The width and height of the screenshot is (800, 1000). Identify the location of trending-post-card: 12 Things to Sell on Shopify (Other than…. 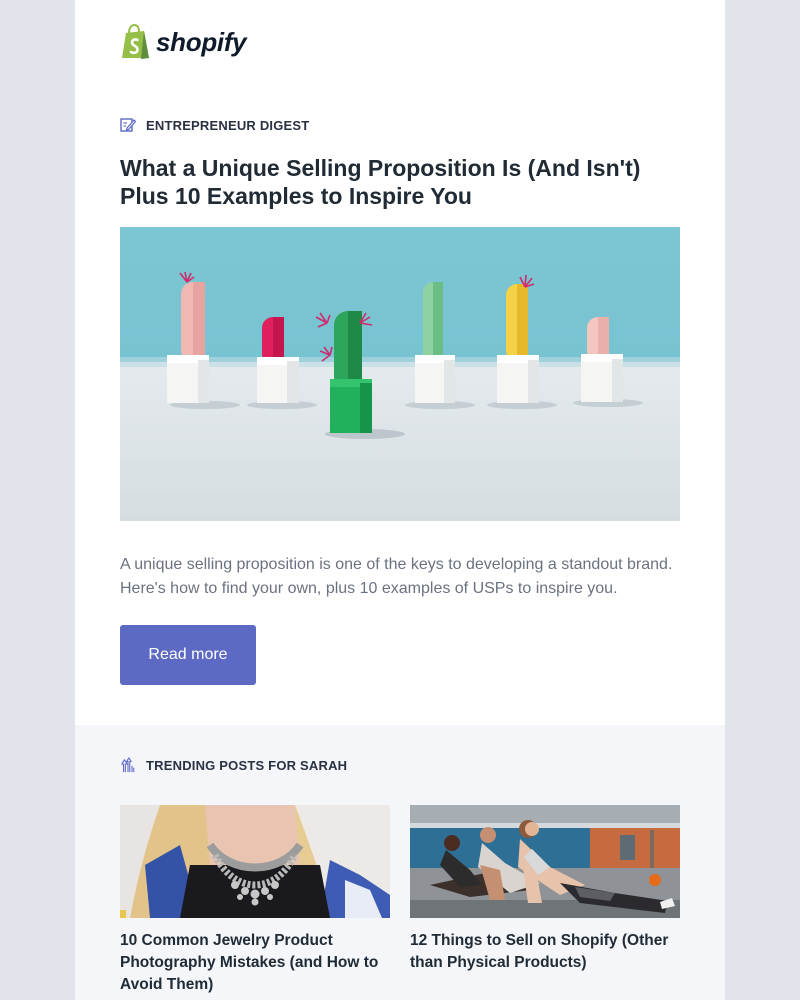
(545, 889).